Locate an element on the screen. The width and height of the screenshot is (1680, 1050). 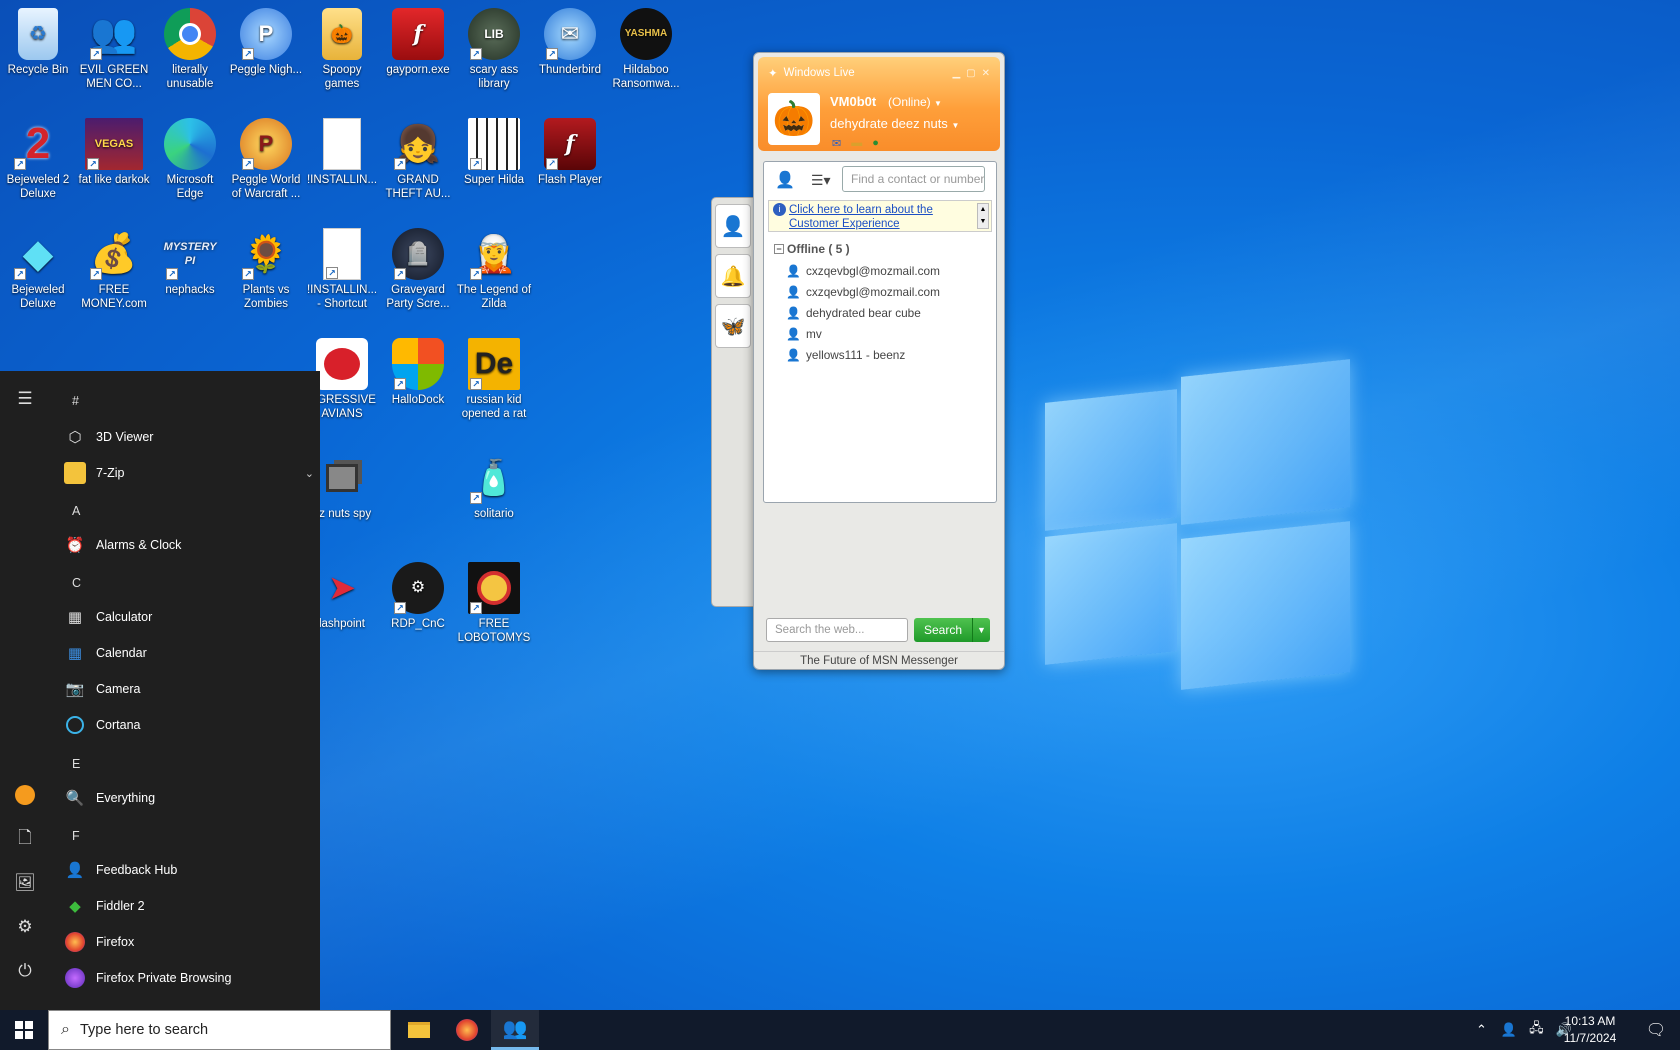
bejeweled-2-icon: 2 ↗ is located at coordinates (38, 144).